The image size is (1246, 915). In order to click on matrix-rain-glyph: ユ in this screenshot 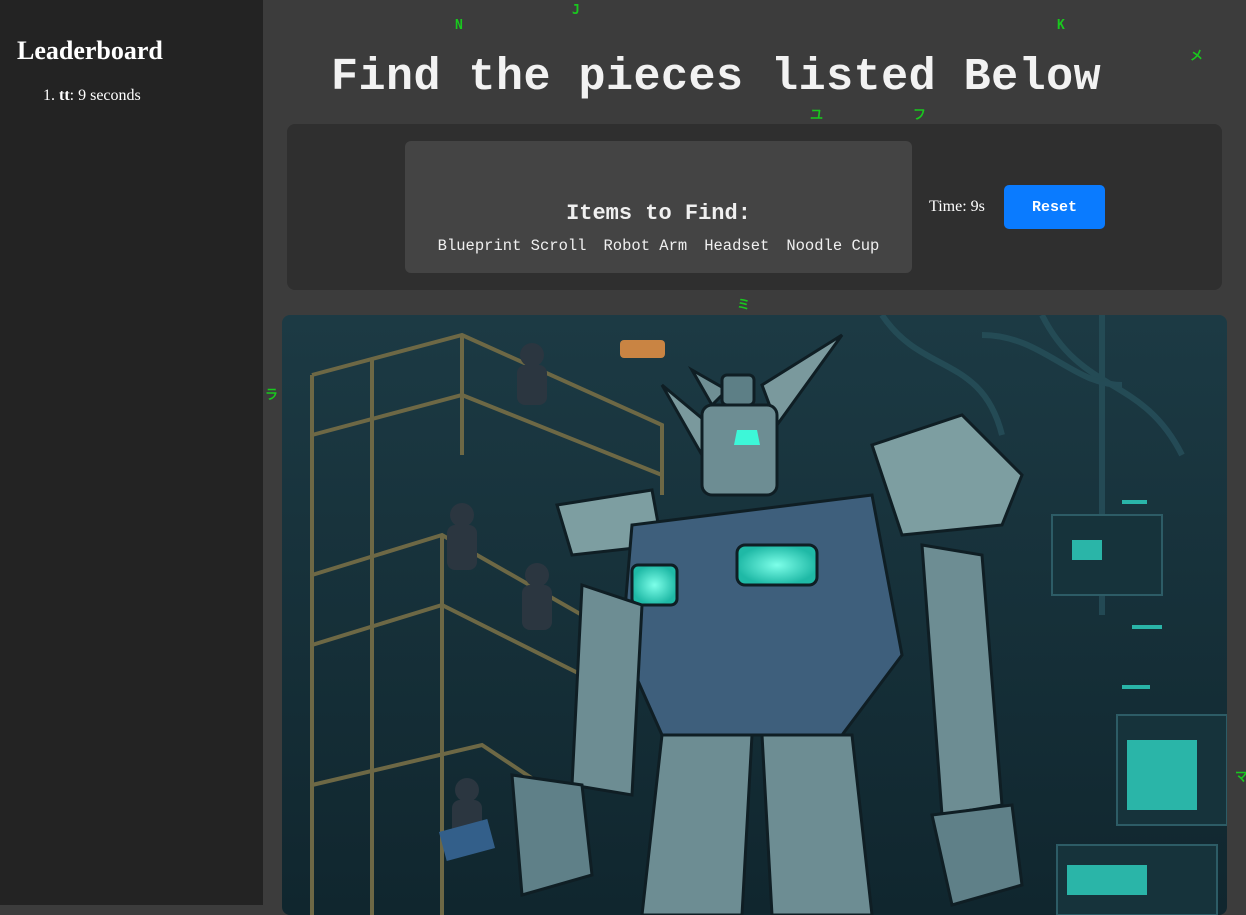, I will do `click(817, 115)`.